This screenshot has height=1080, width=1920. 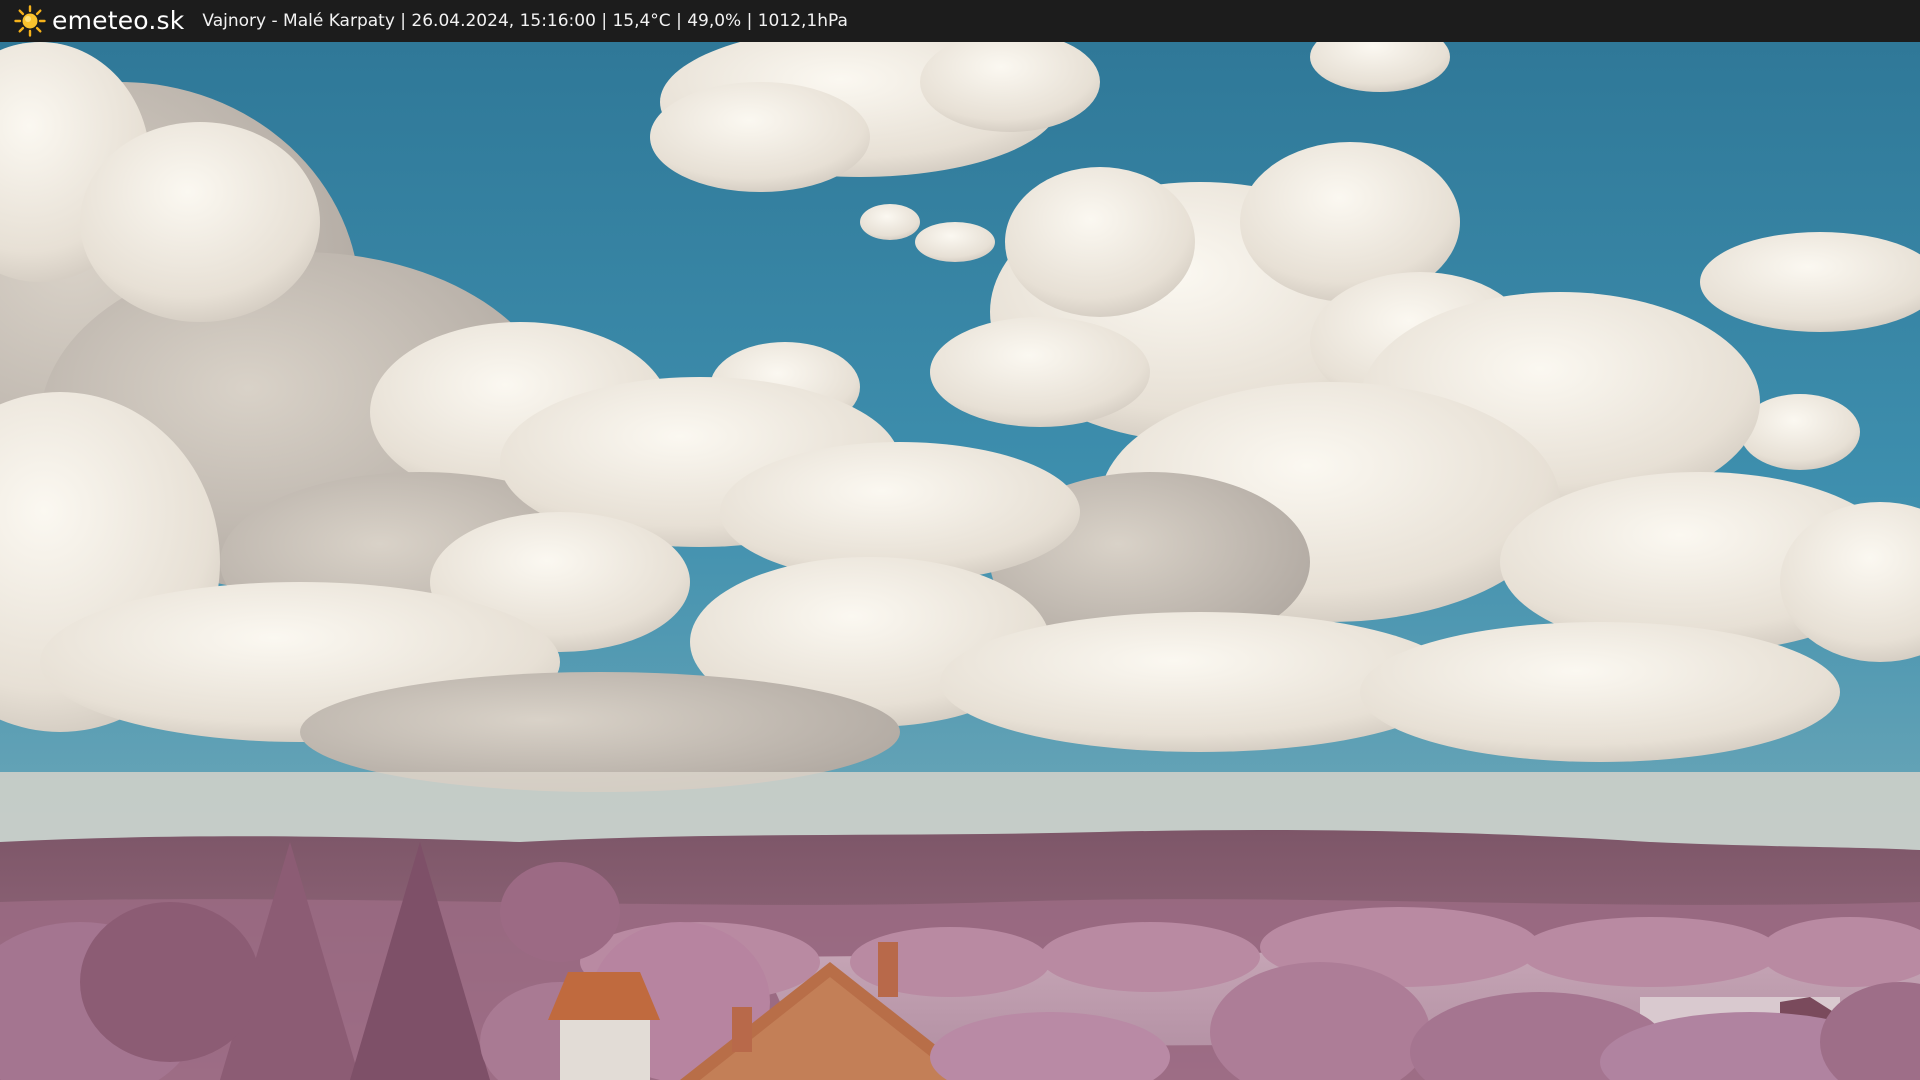 I want to click on logo: emeteo.sk, so click(x=99, y=21).